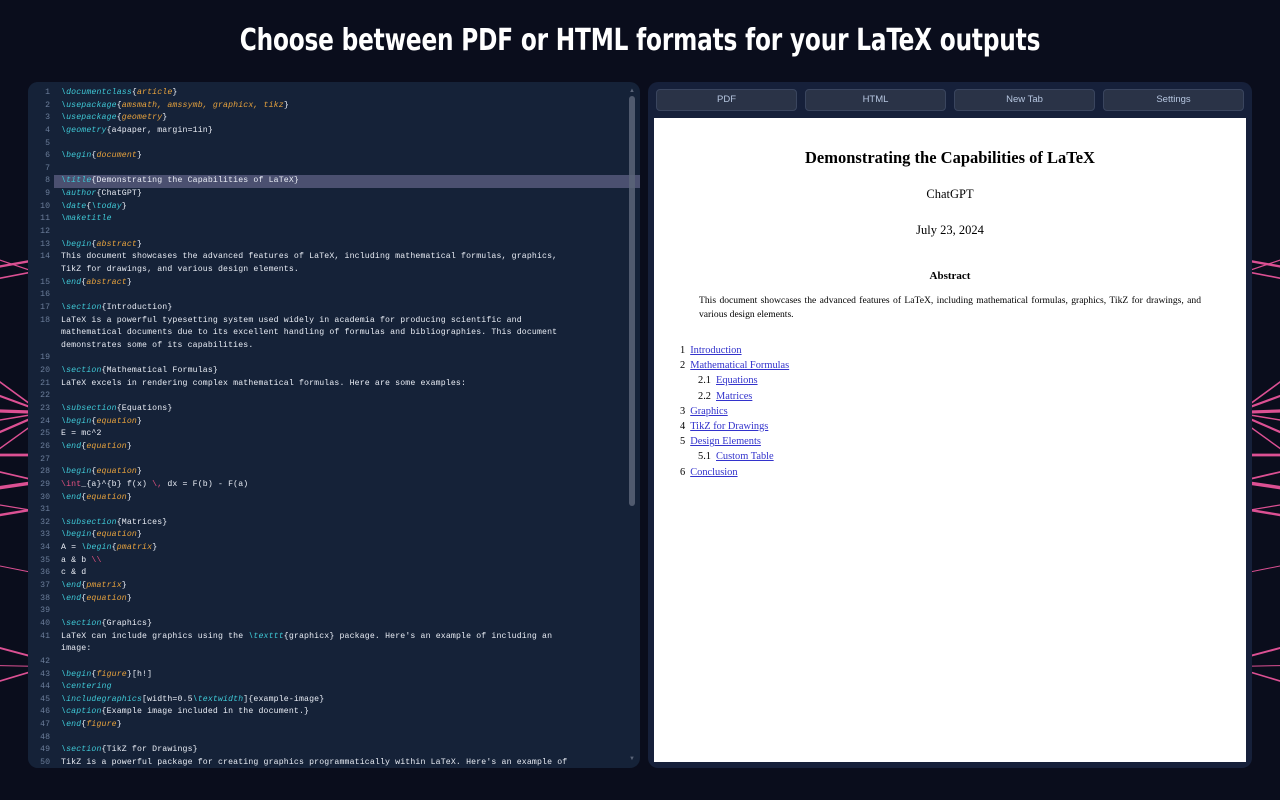 The width and height of the screenshot is (1280, 800). Describe the element at coordinates (950, 365) in the screenshot. I see `toc-entry: 2 Mathematical Formulas` at that location.